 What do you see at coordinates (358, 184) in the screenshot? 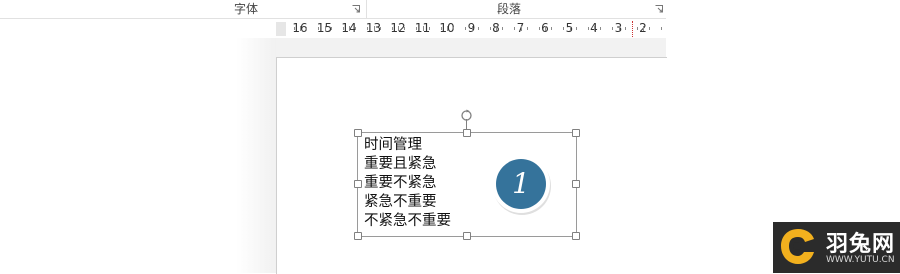
I see `resize-handle-left` at bounding box center [358, 184].